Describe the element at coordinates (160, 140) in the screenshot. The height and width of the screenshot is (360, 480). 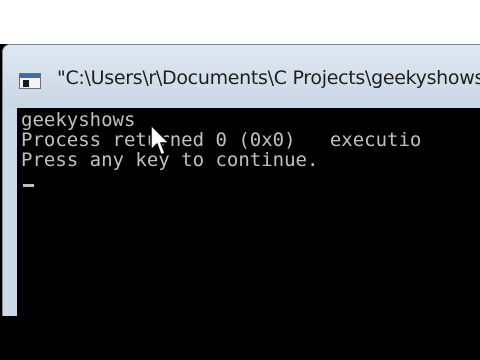
I see `mouse-pointer-icon` at that location.